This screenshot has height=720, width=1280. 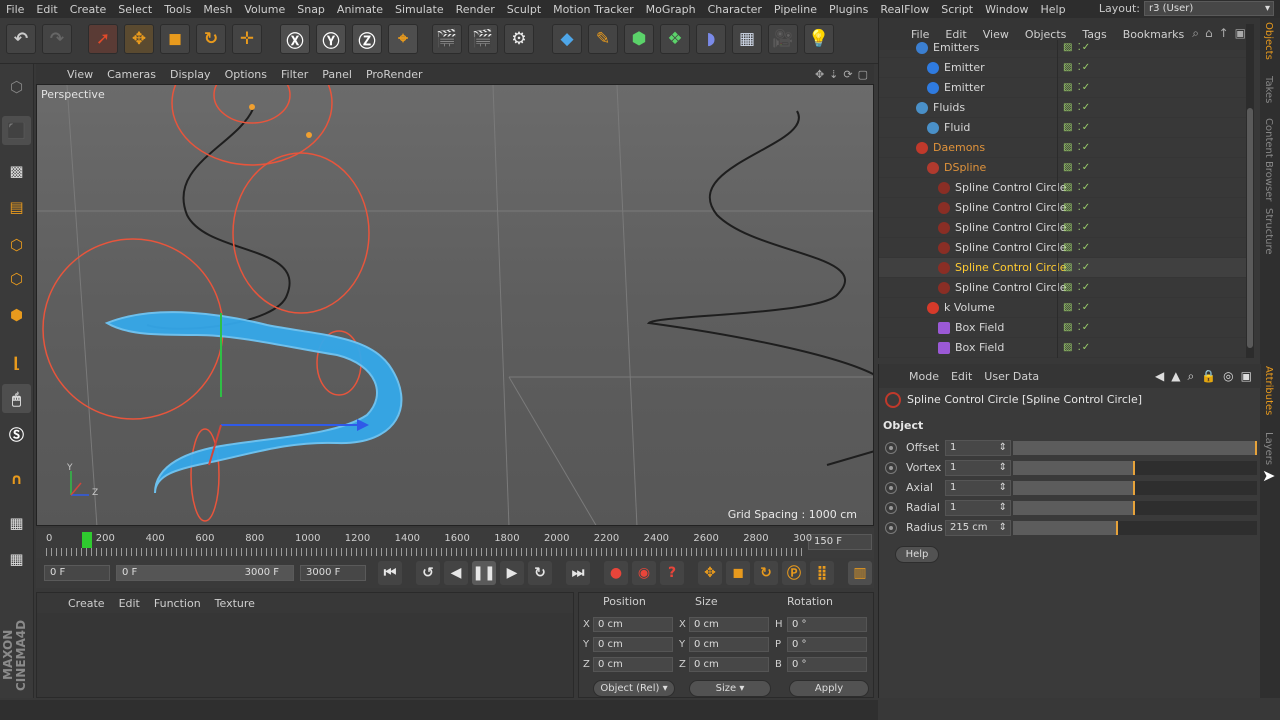 What do you see at coordinates (1011, 376) in the screenshot?
I see `attribute-menu-user-data: User Data` at bounding box center [1011, 376].